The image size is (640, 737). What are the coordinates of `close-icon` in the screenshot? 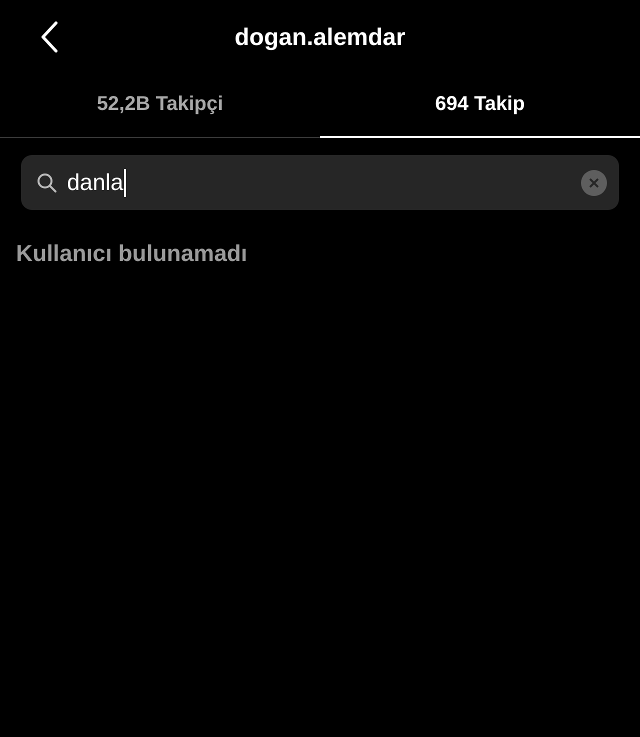 It's located at (594, 183).